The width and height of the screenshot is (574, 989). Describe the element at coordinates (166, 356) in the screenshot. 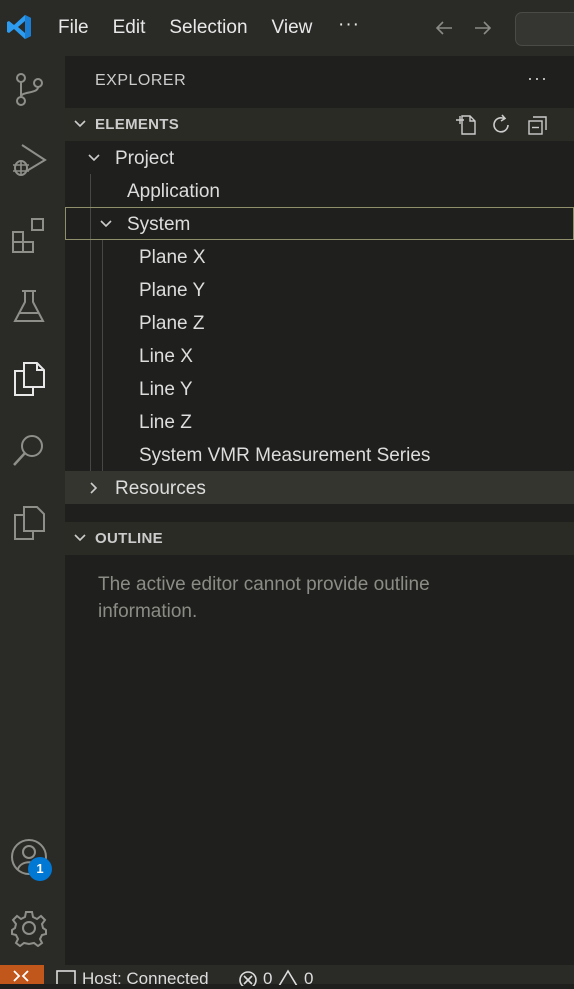

I see `tree-item-label: Line X` at that location.